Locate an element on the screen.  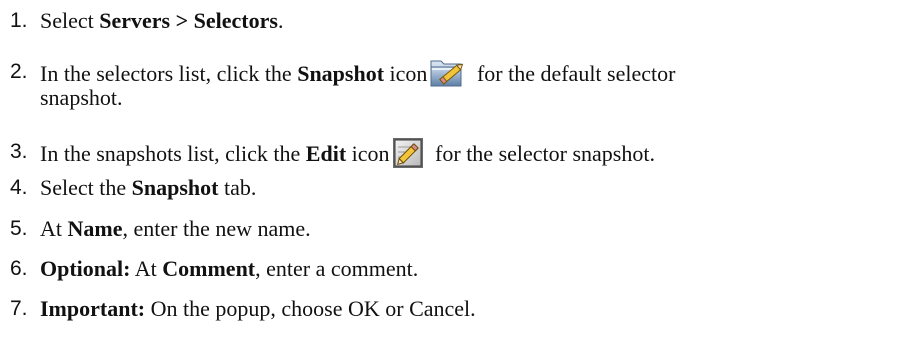
step-number: 1. is located at coordinates (19, 20).